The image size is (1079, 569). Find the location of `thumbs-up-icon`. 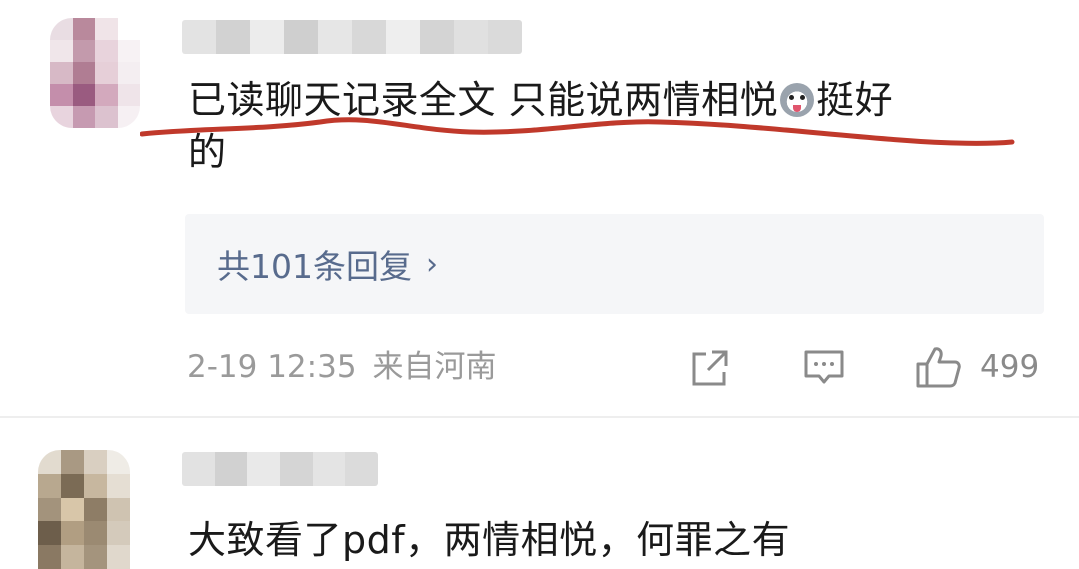

thumbs-up-icon is located at coordinates (938, 367).